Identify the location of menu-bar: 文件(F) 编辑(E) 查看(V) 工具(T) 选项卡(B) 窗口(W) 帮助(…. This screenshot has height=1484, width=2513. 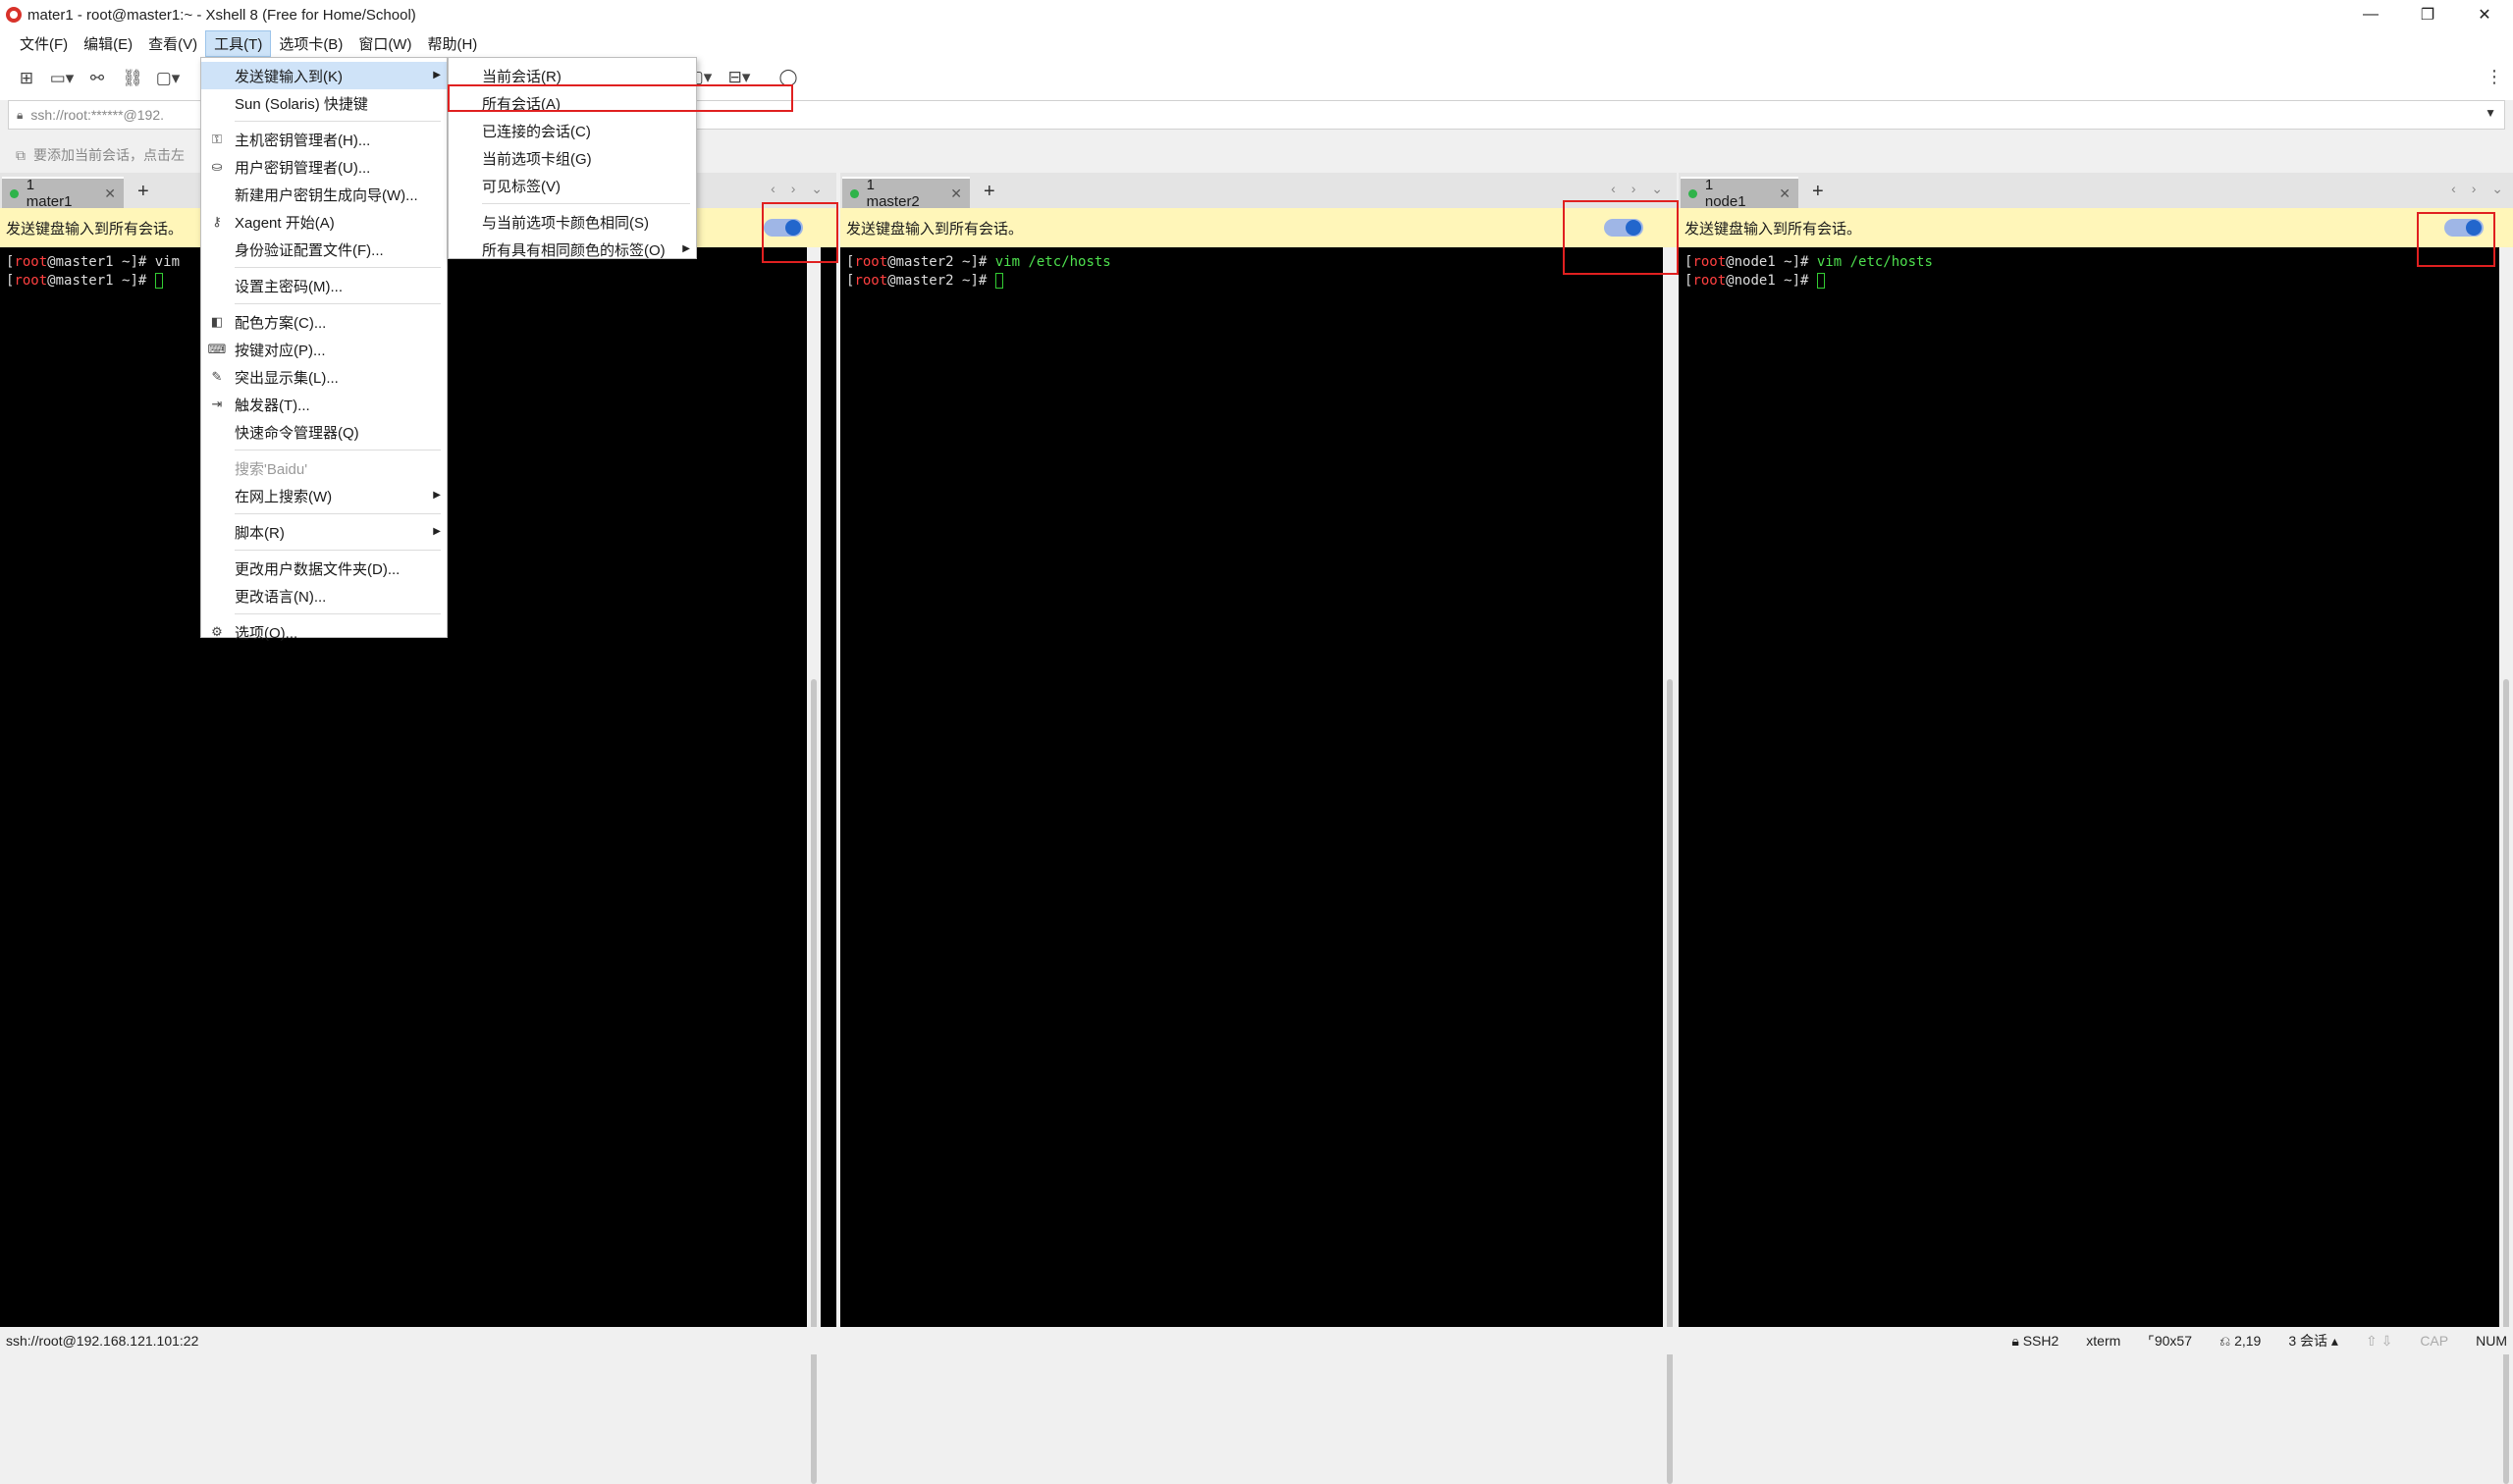
(1256, 43).